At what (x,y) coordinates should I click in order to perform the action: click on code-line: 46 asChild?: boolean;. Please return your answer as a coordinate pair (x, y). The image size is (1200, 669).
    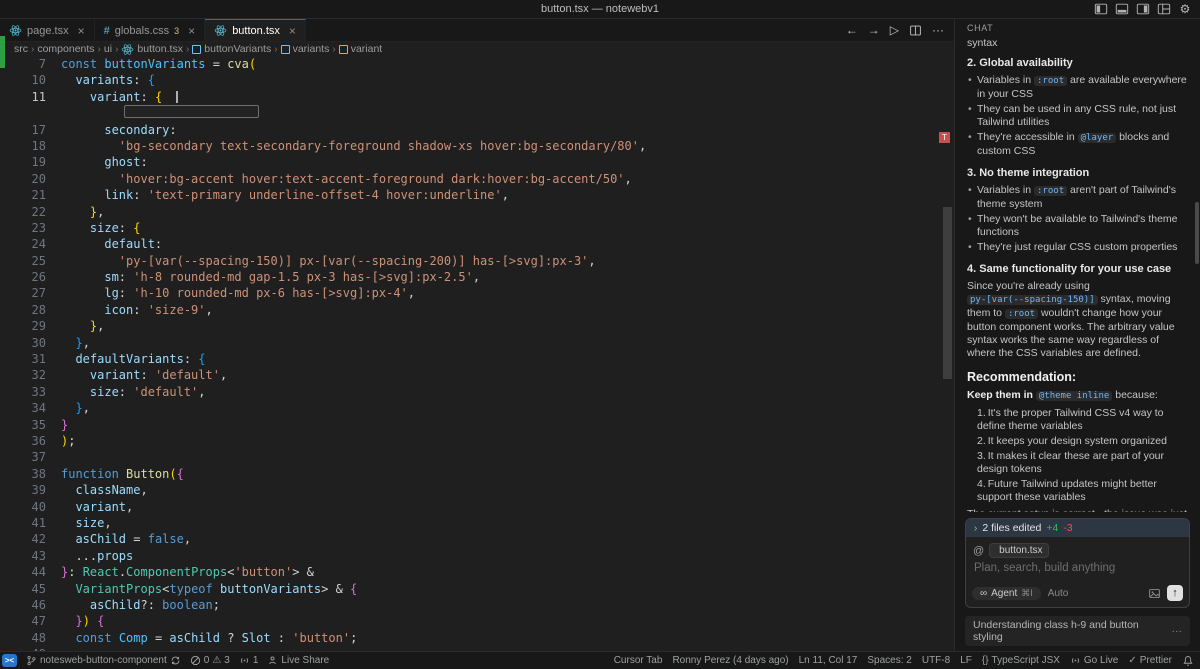
    Looking at the image, I should click on (477, 605).